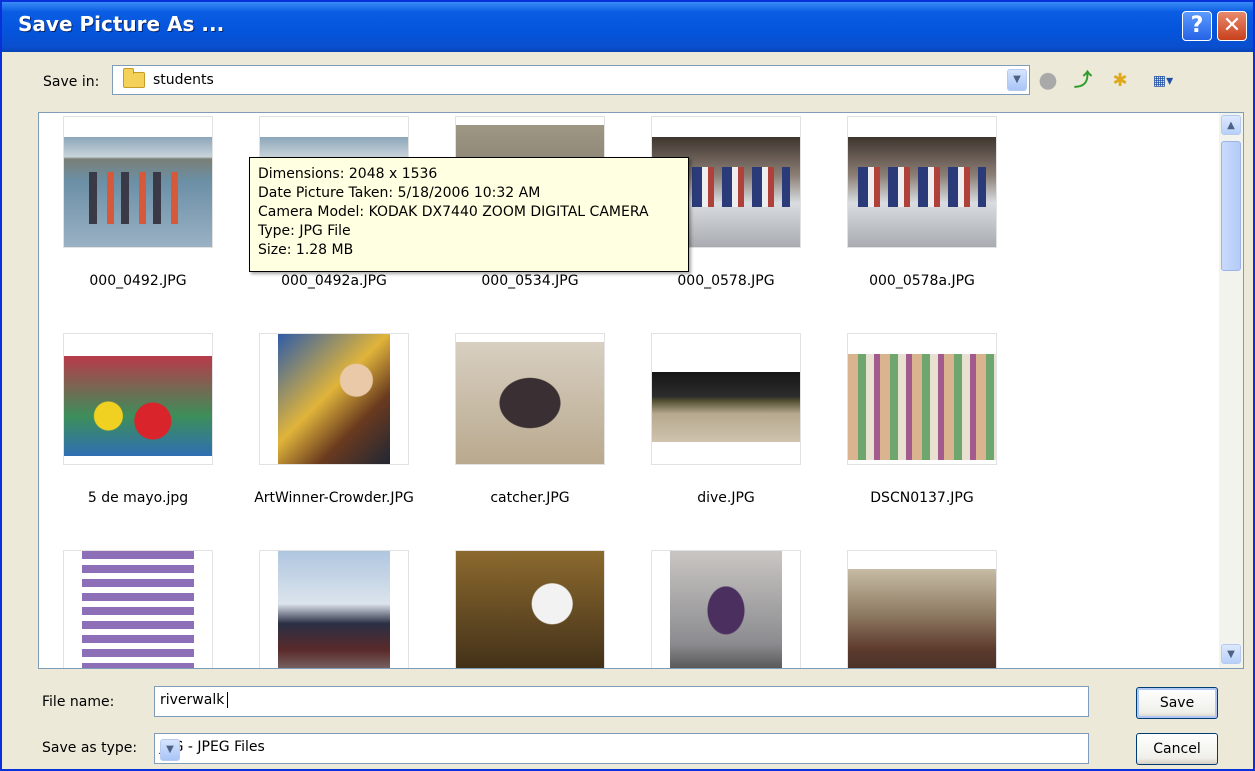 This screenshot has width=1255, height=771. What do you see at coordinates (399, 193) in the screenshot?
I see `tooltip-date-taken: Date Picture Taken: 5/18/2006 10:32 AM` at bounding box center [399, 193].